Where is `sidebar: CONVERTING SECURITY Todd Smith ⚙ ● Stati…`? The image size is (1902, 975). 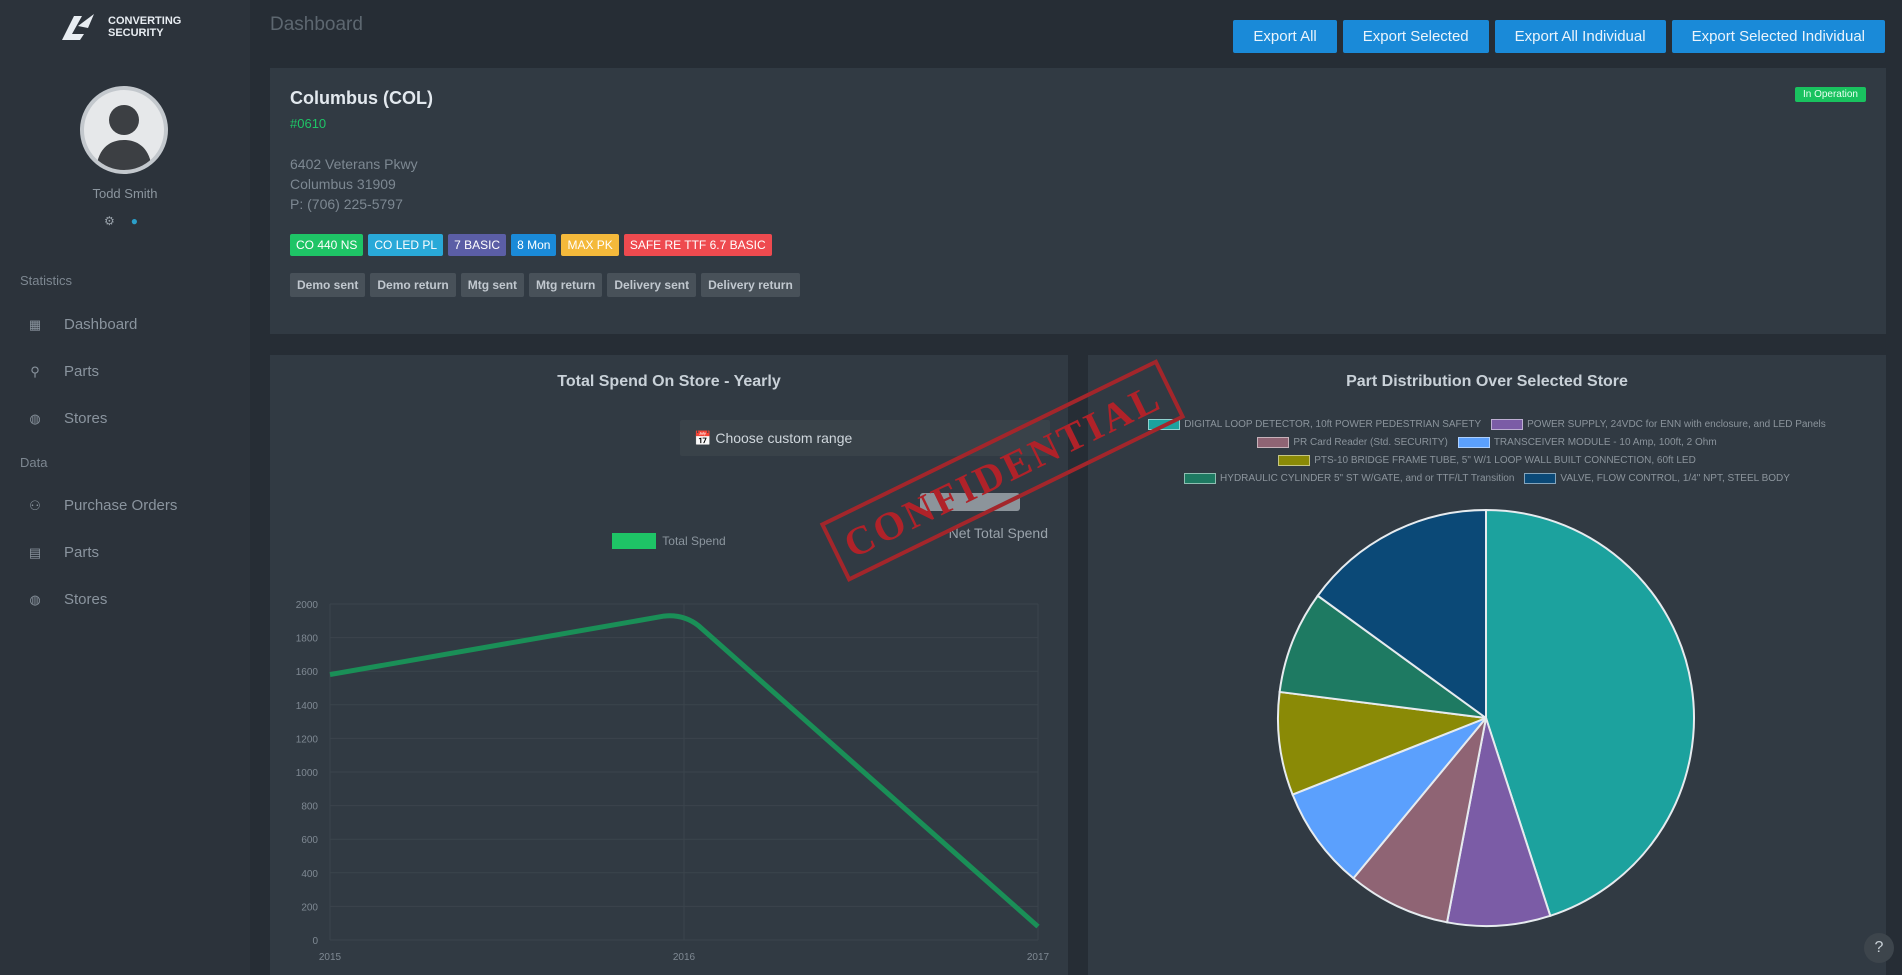 sidebar: CONVERTING SECURITY Todd Smith ⚙ ● Stati… is located at coordinates (125, 487).